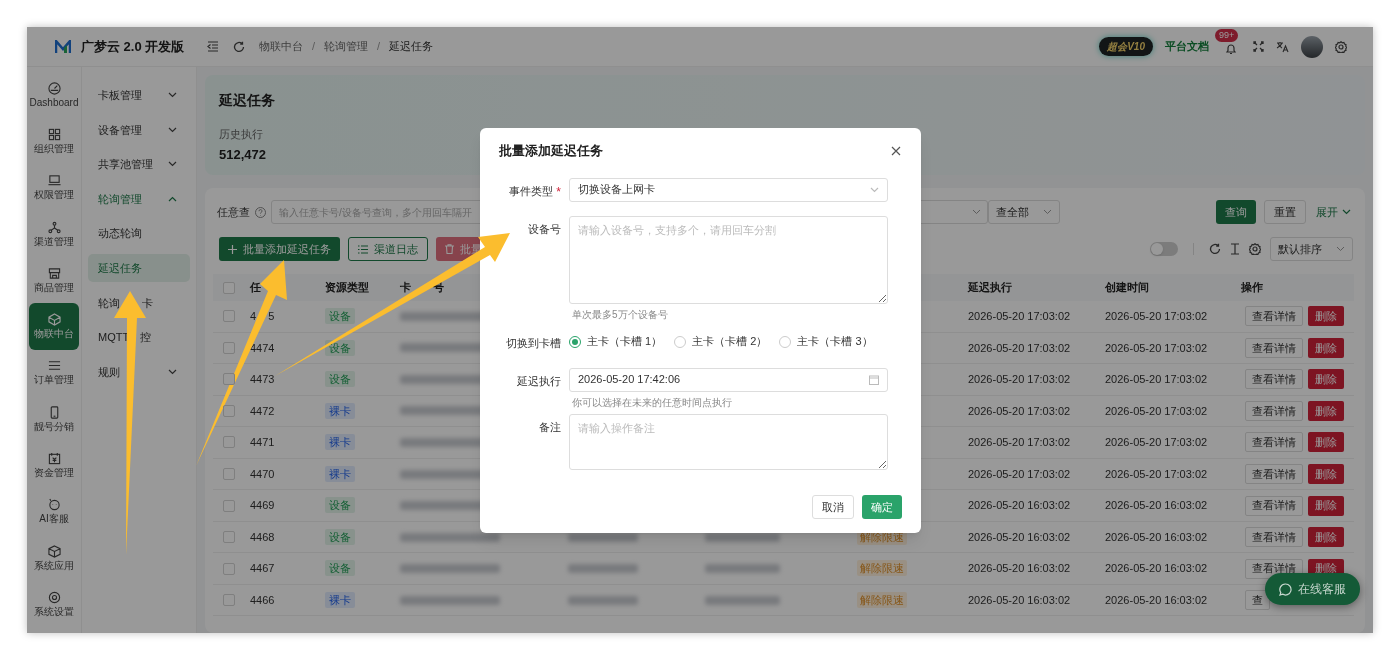 The image size is (1400, 661). What do you see at coordinates (1227, 35) in the screenshot?
I see `notification-badge: 99+` at bounding box center [1227, 35].